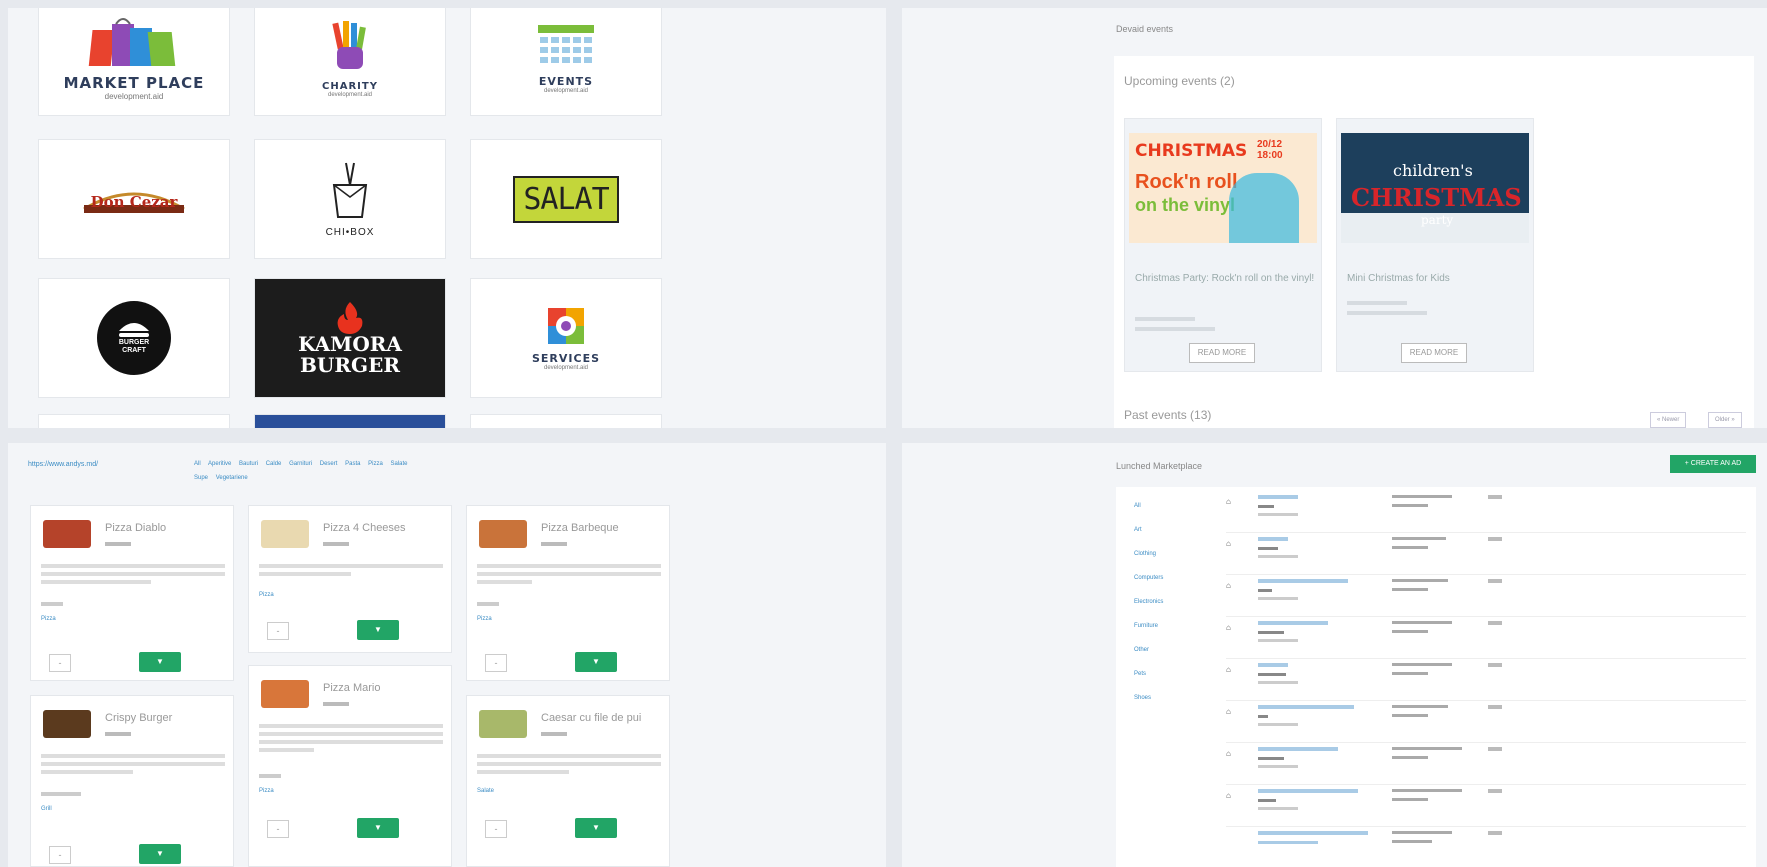  Describe the element at coordinates (350, 766) in the screenshot. I see `menu-item-card: Pizza Mario Pizza - ▼` at that location.